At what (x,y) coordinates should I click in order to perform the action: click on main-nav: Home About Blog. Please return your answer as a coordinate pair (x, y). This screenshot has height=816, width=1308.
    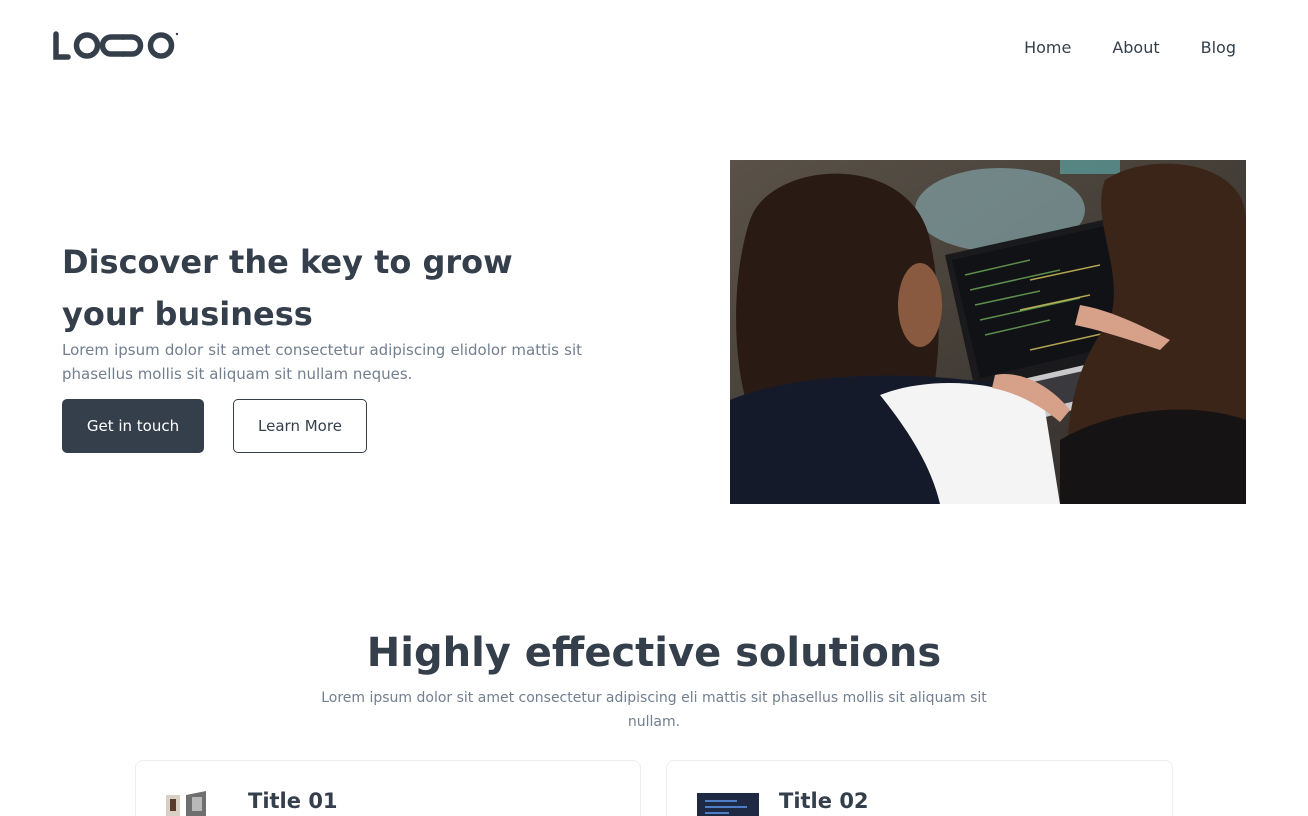
    Looking at the image, I should click on (1130, 47).